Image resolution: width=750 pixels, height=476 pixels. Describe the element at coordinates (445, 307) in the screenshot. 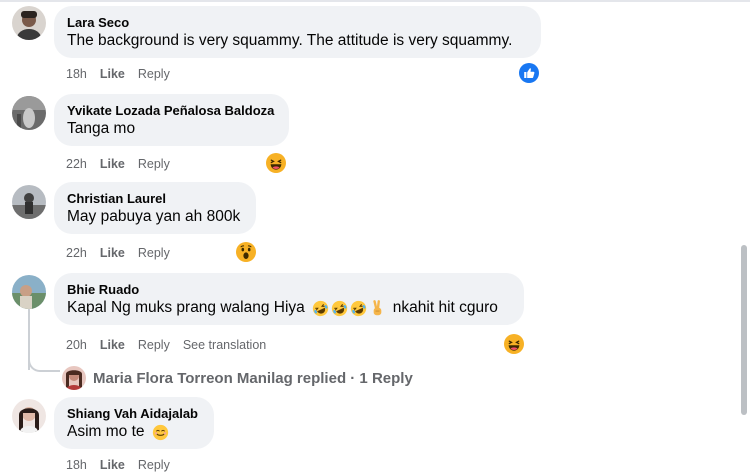

I see `comment-text-end: nkahit hit cguro` at that location.